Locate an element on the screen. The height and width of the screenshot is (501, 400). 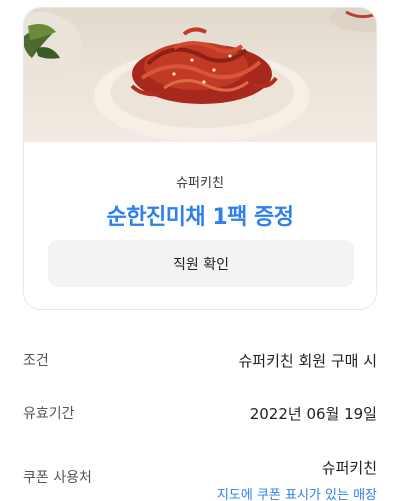
validity-value: 2022년 06월 19일 is located at coordinates (313, 414).